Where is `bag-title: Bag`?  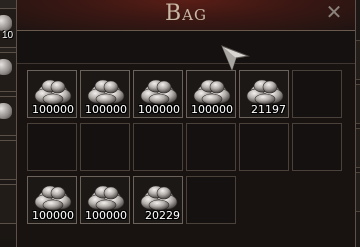
bag-title: Bag is located at coordinates (186, 13).